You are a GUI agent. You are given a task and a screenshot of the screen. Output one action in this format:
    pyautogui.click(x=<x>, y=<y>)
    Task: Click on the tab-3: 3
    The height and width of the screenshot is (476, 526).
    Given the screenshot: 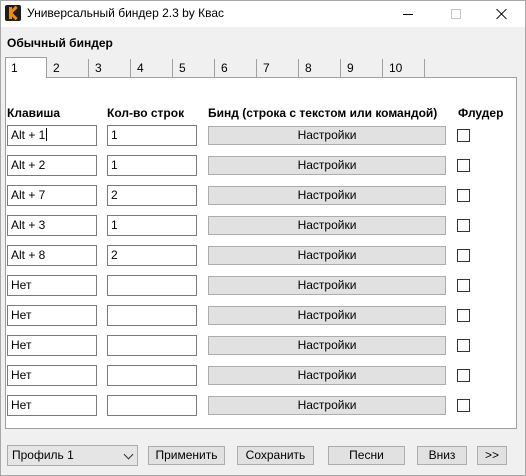 What is the action you would take?
    pyautogui.click(x=110, y=68)
    